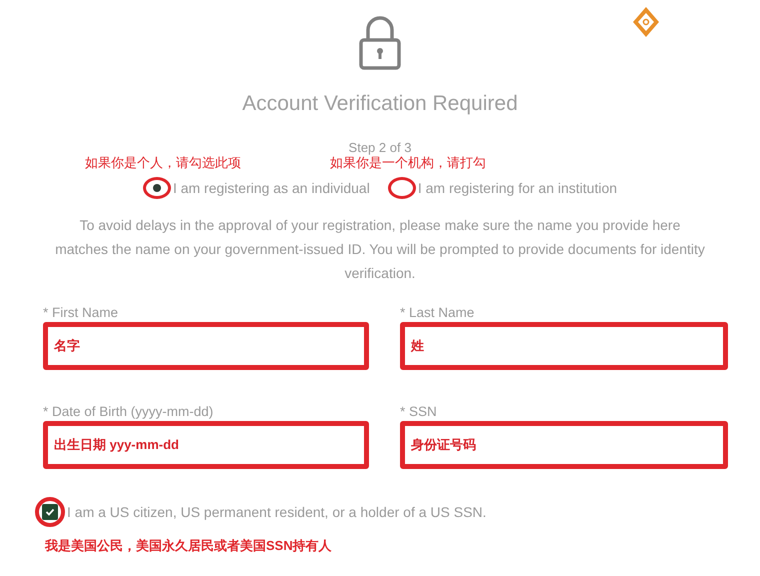  What do you see at coordinates (564, 445) in the screenshot?
I see `input-field: 身份证号码` at bounding box center [564, 445].